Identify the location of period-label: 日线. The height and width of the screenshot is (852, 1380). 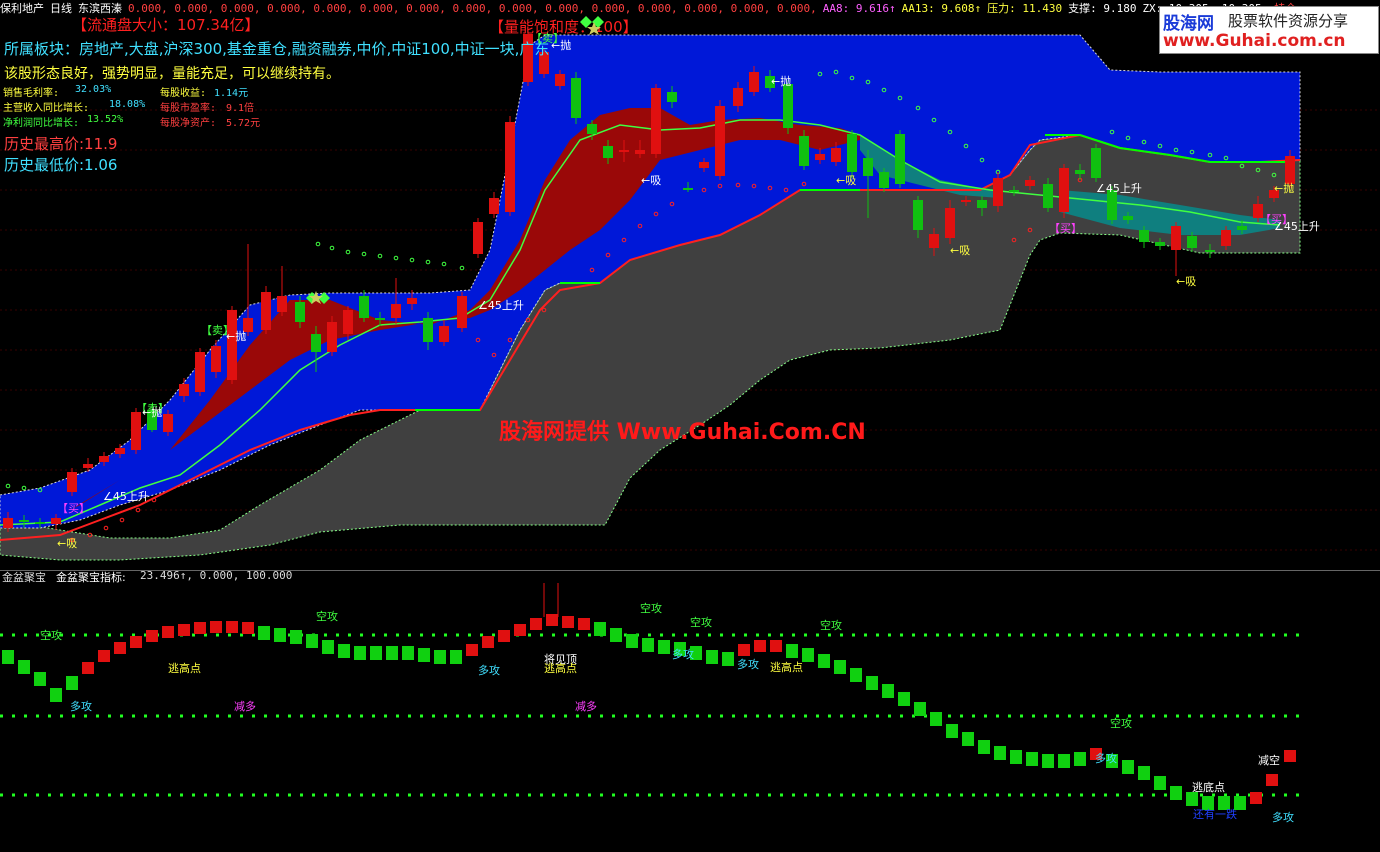
(61, 8).